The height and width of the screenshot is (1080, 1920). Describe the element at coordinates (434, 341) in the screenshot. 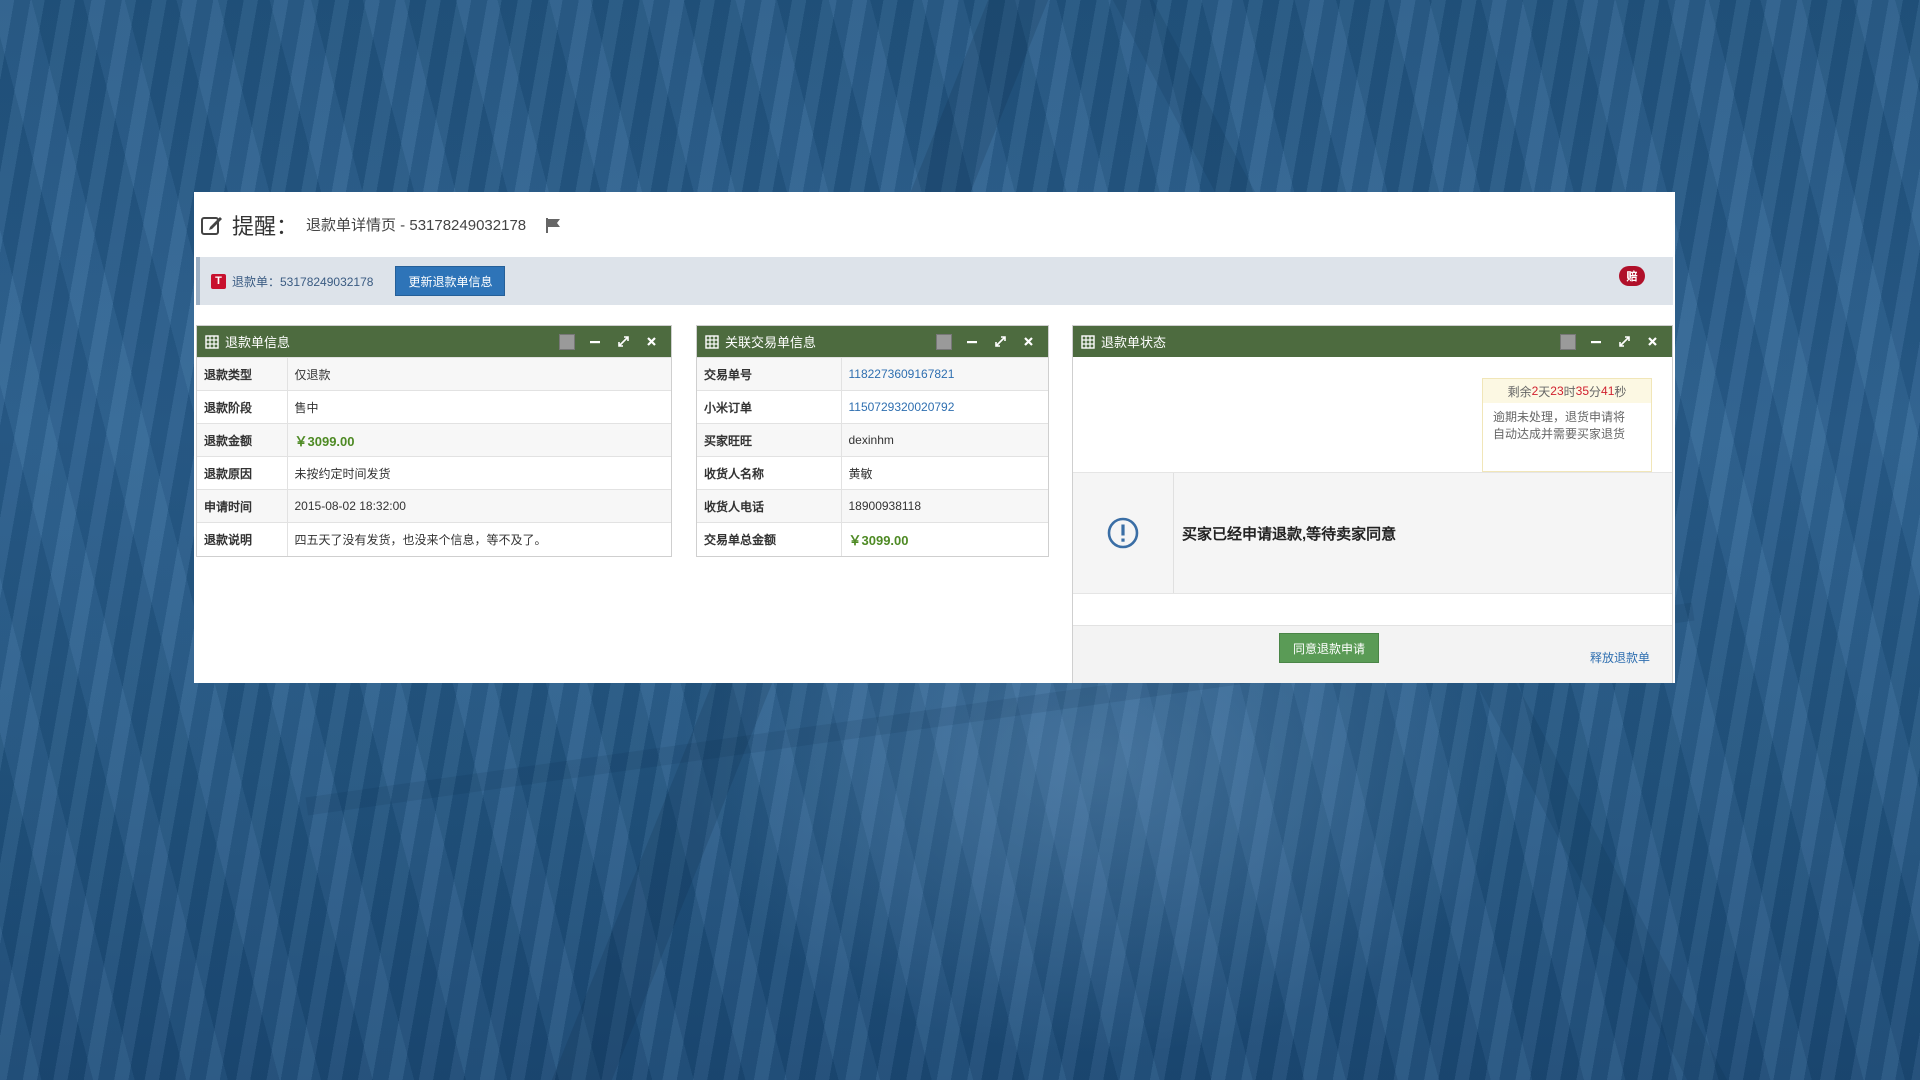

I see `panel-header: 退款单信息` at that location.